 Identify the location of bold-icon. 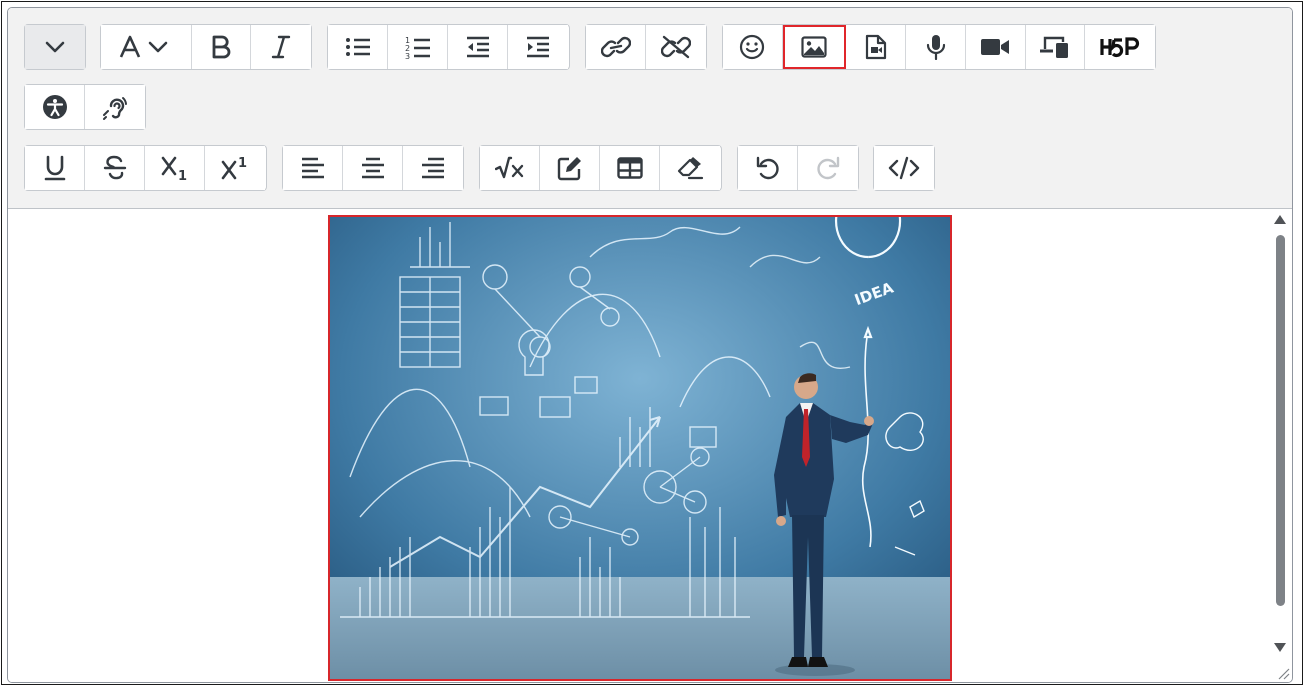
(221, 47).